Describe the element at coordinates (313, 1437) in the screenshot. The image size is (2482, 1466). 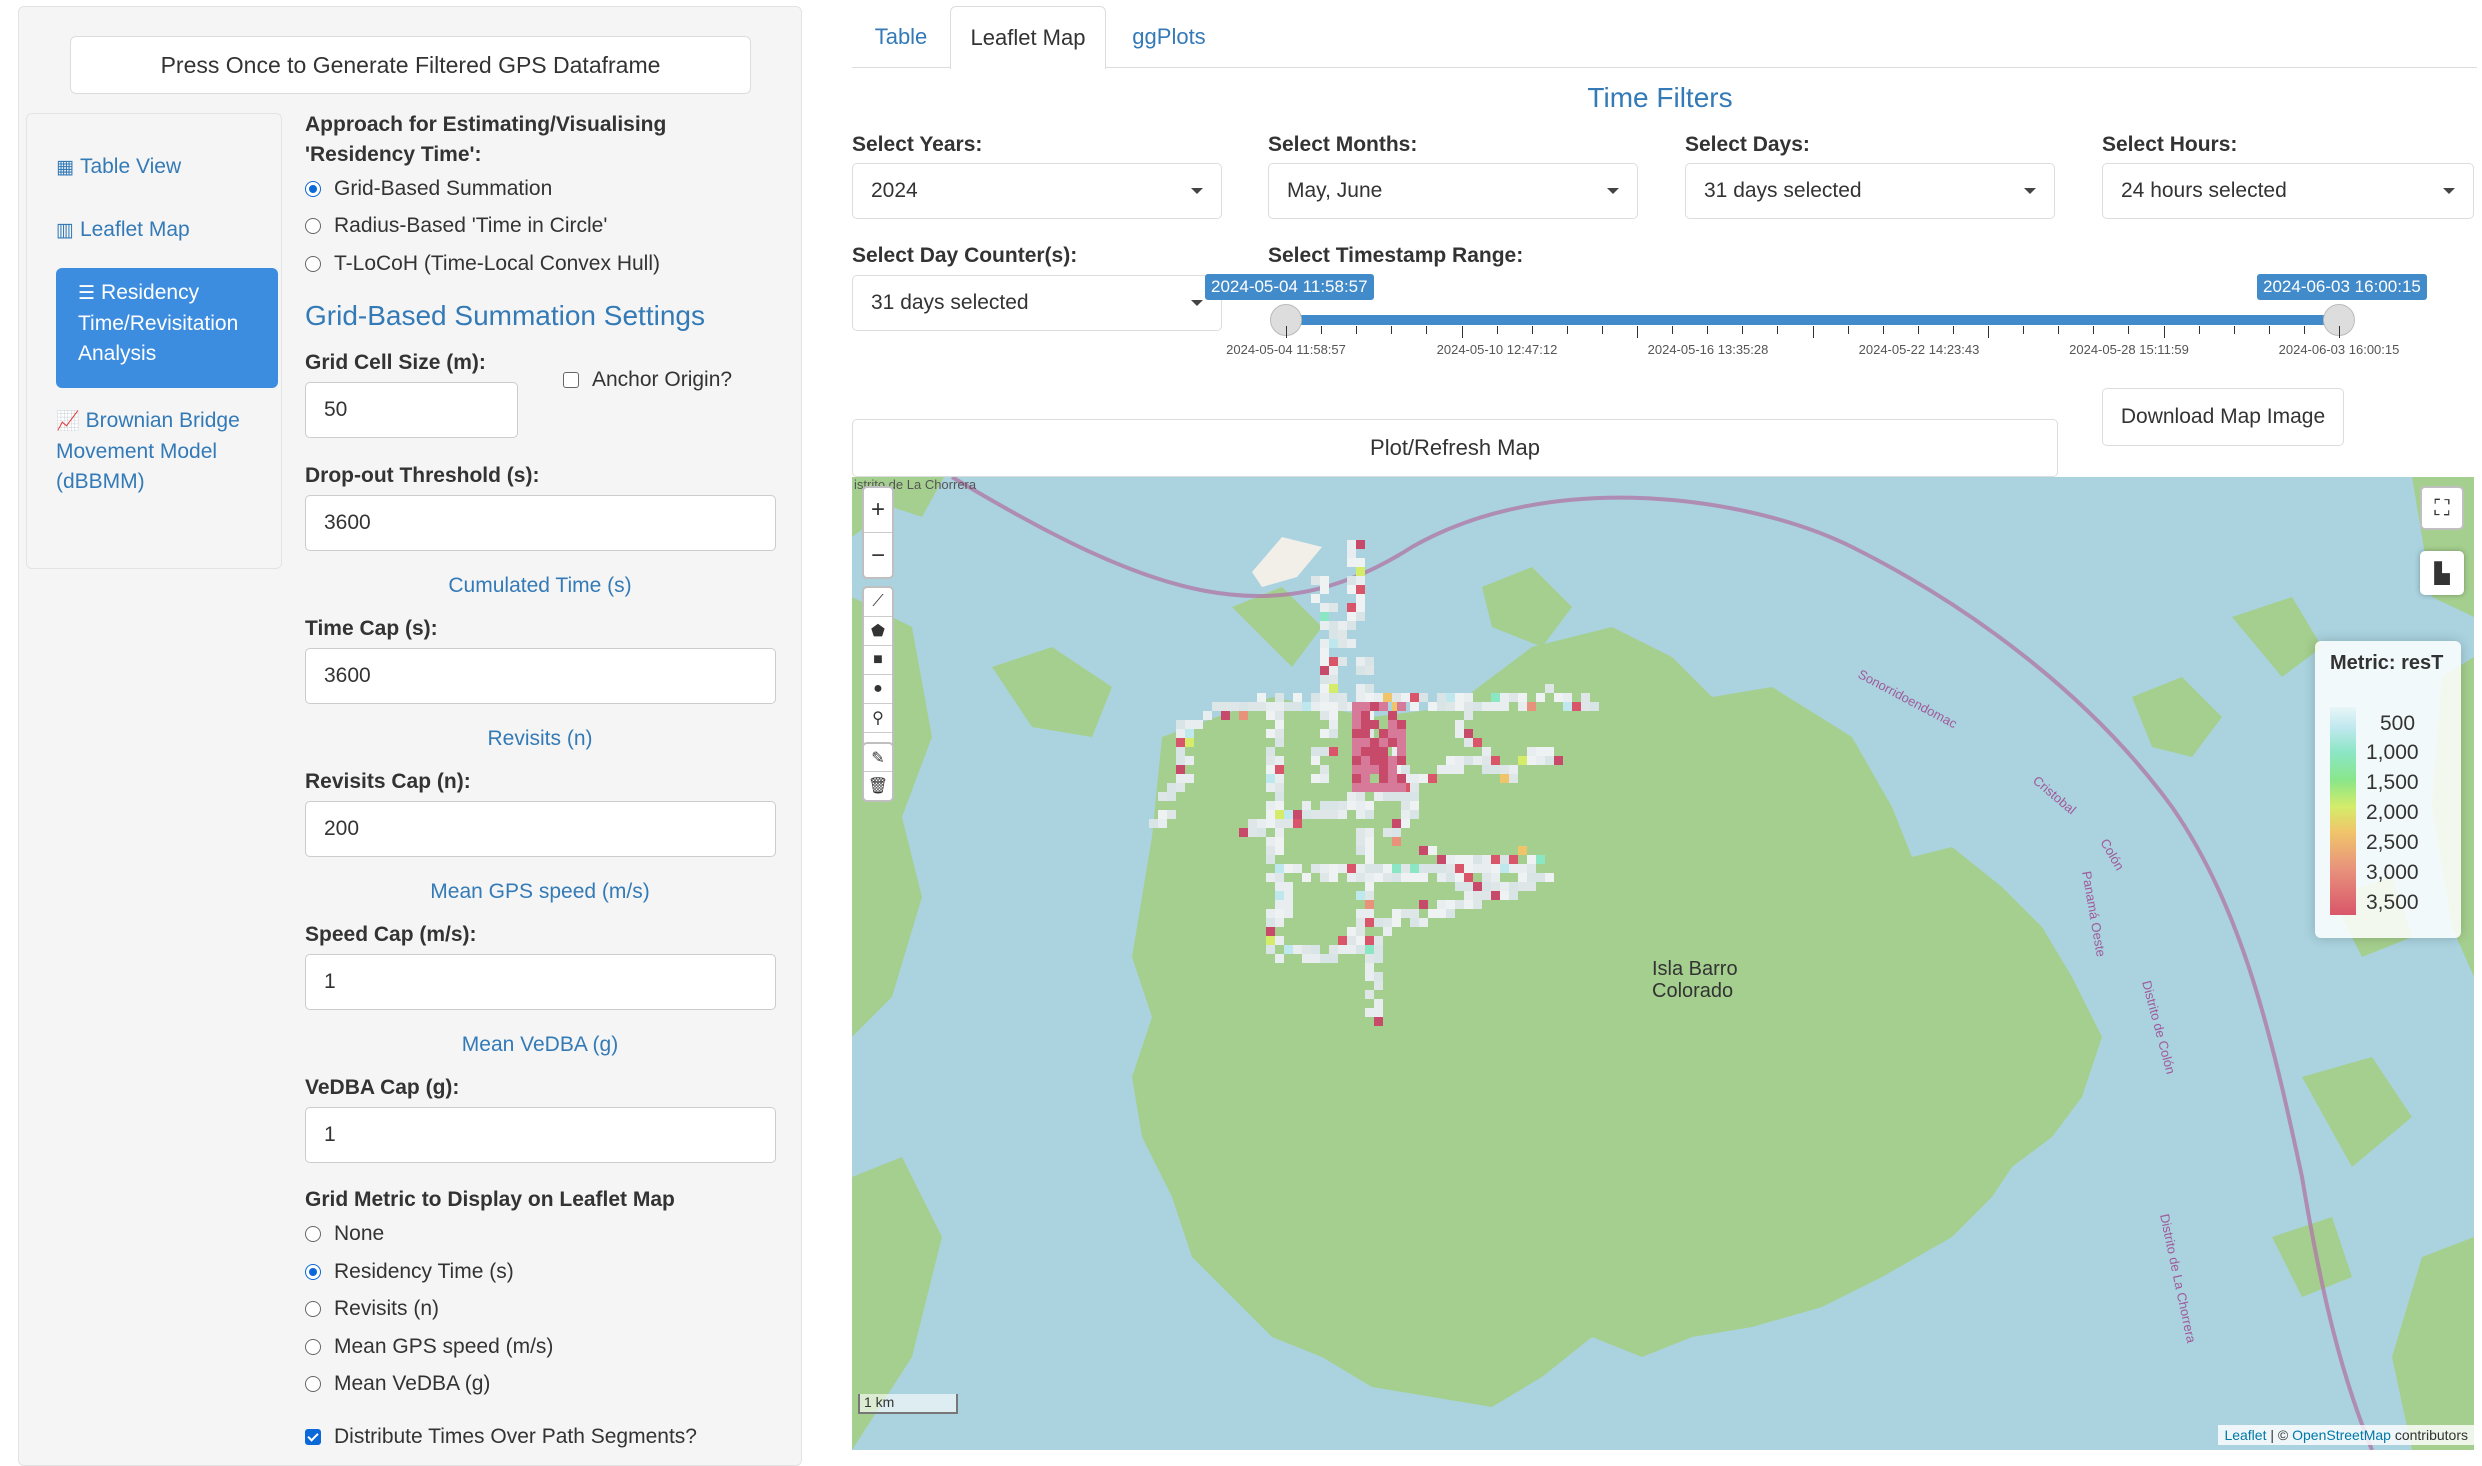
I see `checkbox-checked` at that location.